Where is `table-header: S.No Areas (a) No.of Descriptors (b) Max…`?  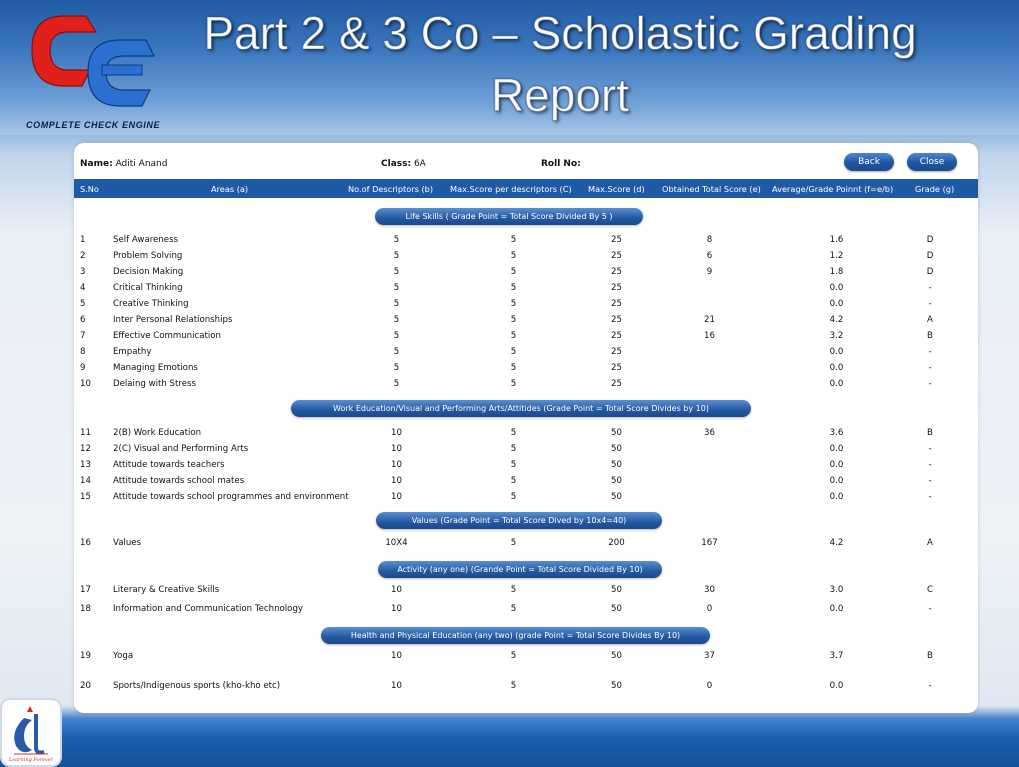 table-header: S.No Areas (a) No.of Descriptors (b) Max… is located at coordinates (526, 188).